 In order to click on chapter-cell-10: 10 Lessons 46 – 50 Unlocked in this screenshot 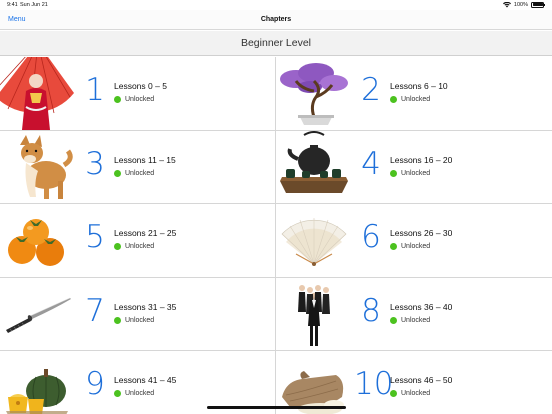, I will do `click(414, 382)`.